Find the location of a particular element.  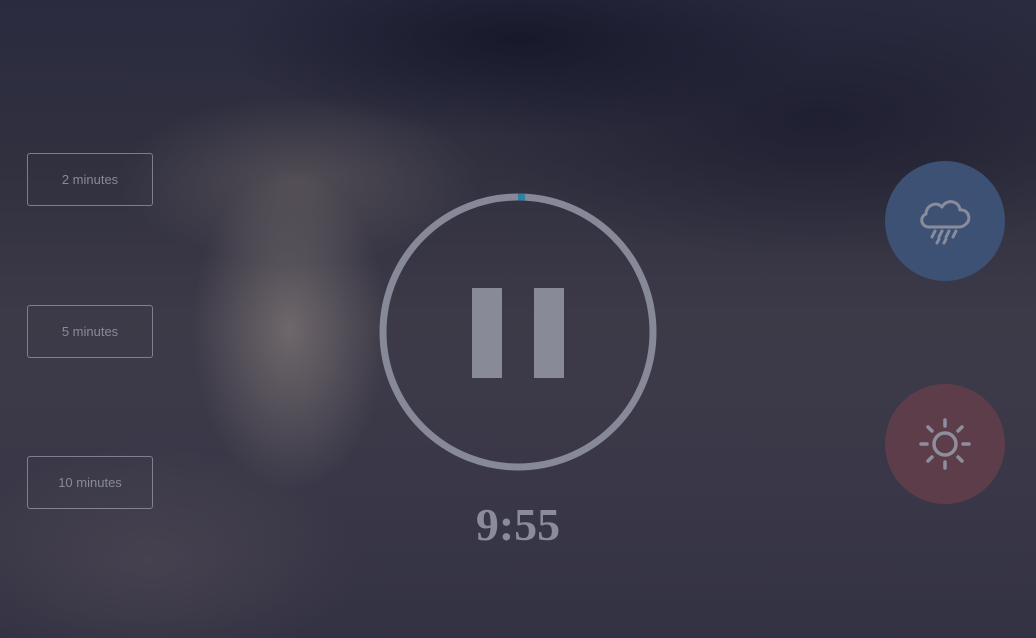

rain-cloud-icon is located at coordinates (945, 222).